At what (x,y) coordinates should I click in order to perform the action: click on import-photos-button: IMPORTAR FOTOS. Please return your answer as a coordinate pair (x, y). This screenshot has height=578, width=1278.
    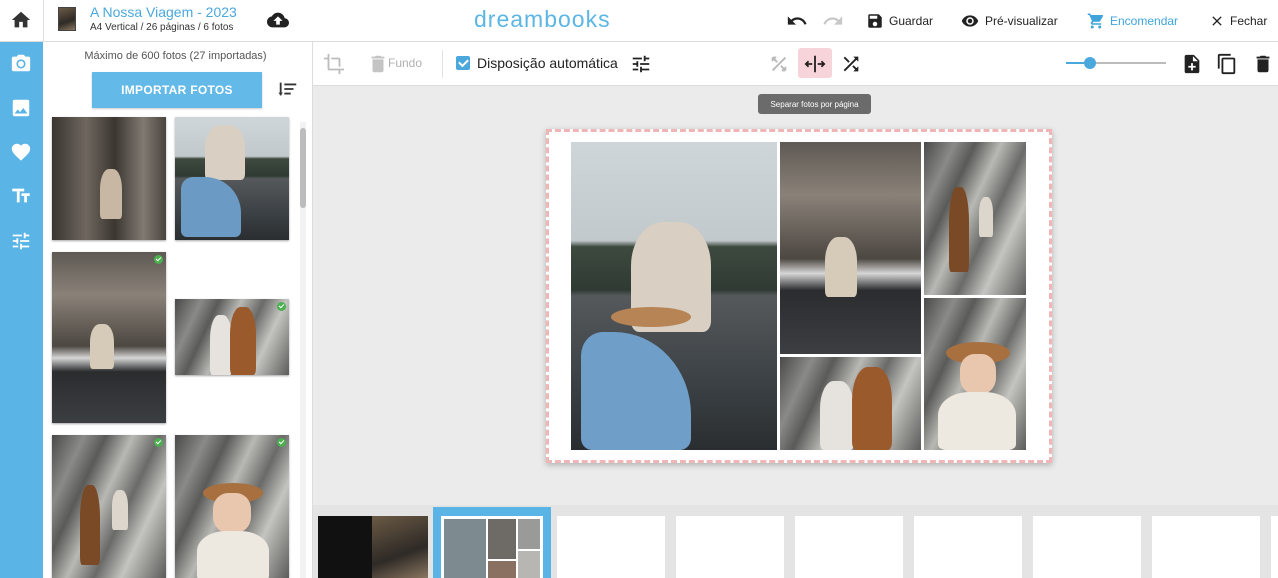
    Looking at the image, I should click on (177, 90).